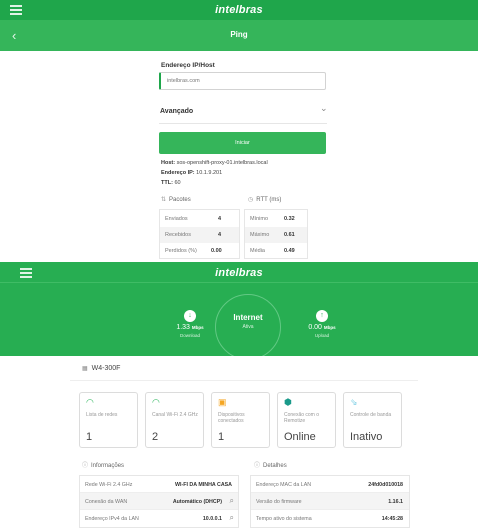  What do you see at coordinates (276, 251) in the screenshot?
I see `table-row: Média 0.49` at bounding box center [276, 251].